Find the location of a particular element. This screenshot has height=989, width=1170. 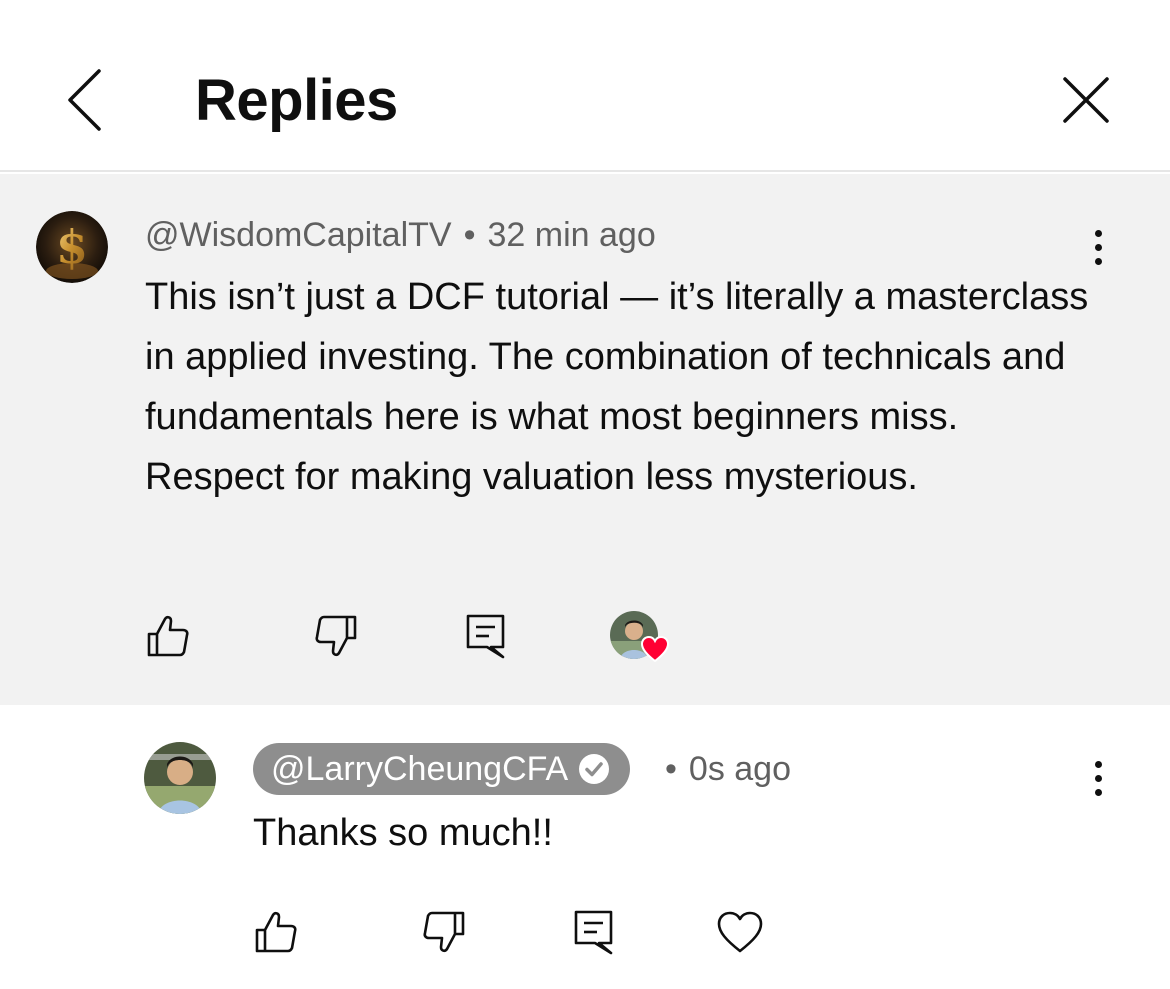

verified-check-icon is located at coordinates (594, 769).